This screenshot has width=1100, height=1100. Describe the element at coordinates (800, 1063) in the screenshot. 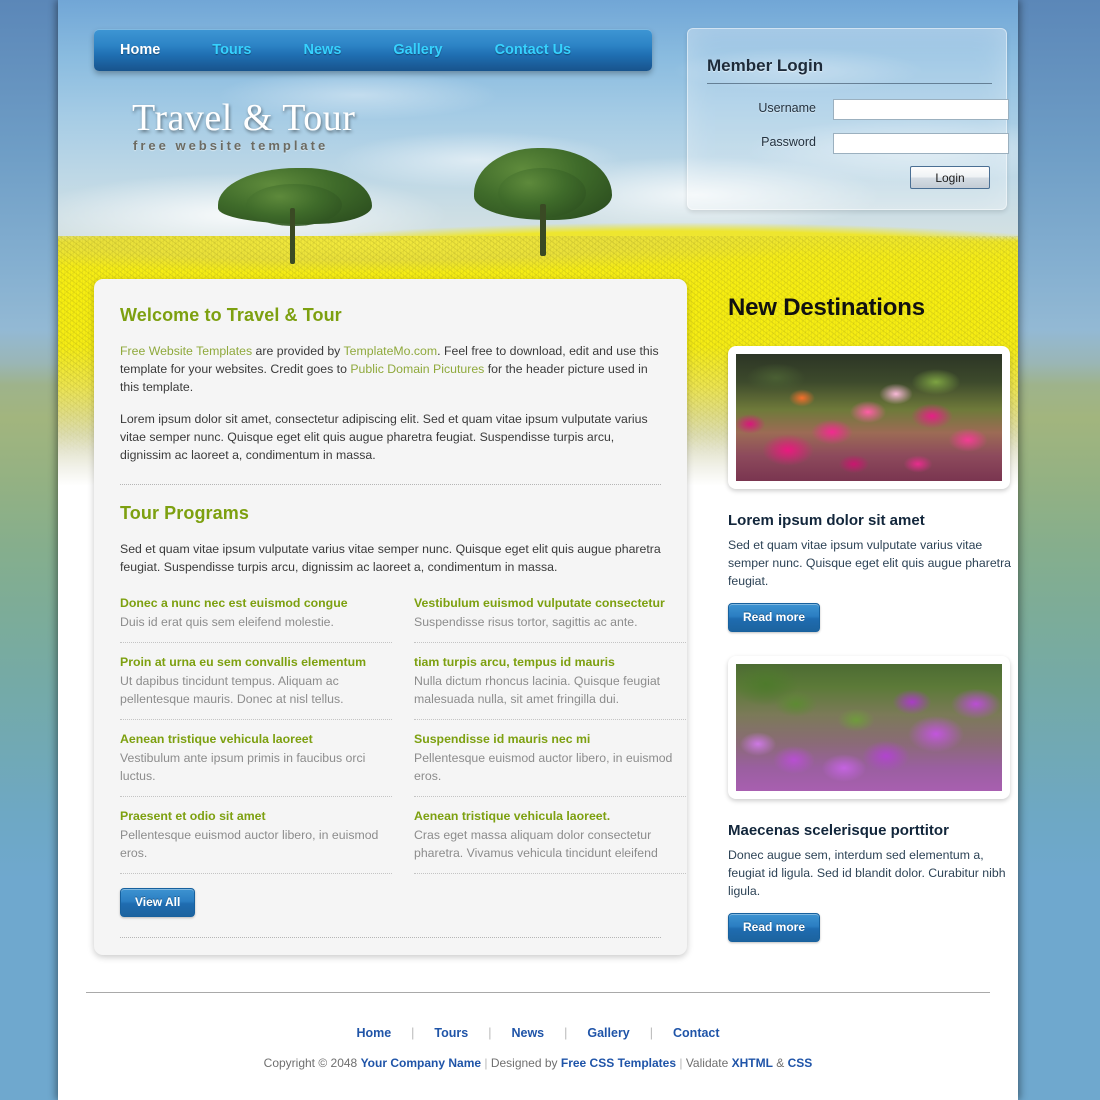

I see `validate-css-link: CSS` at that location.